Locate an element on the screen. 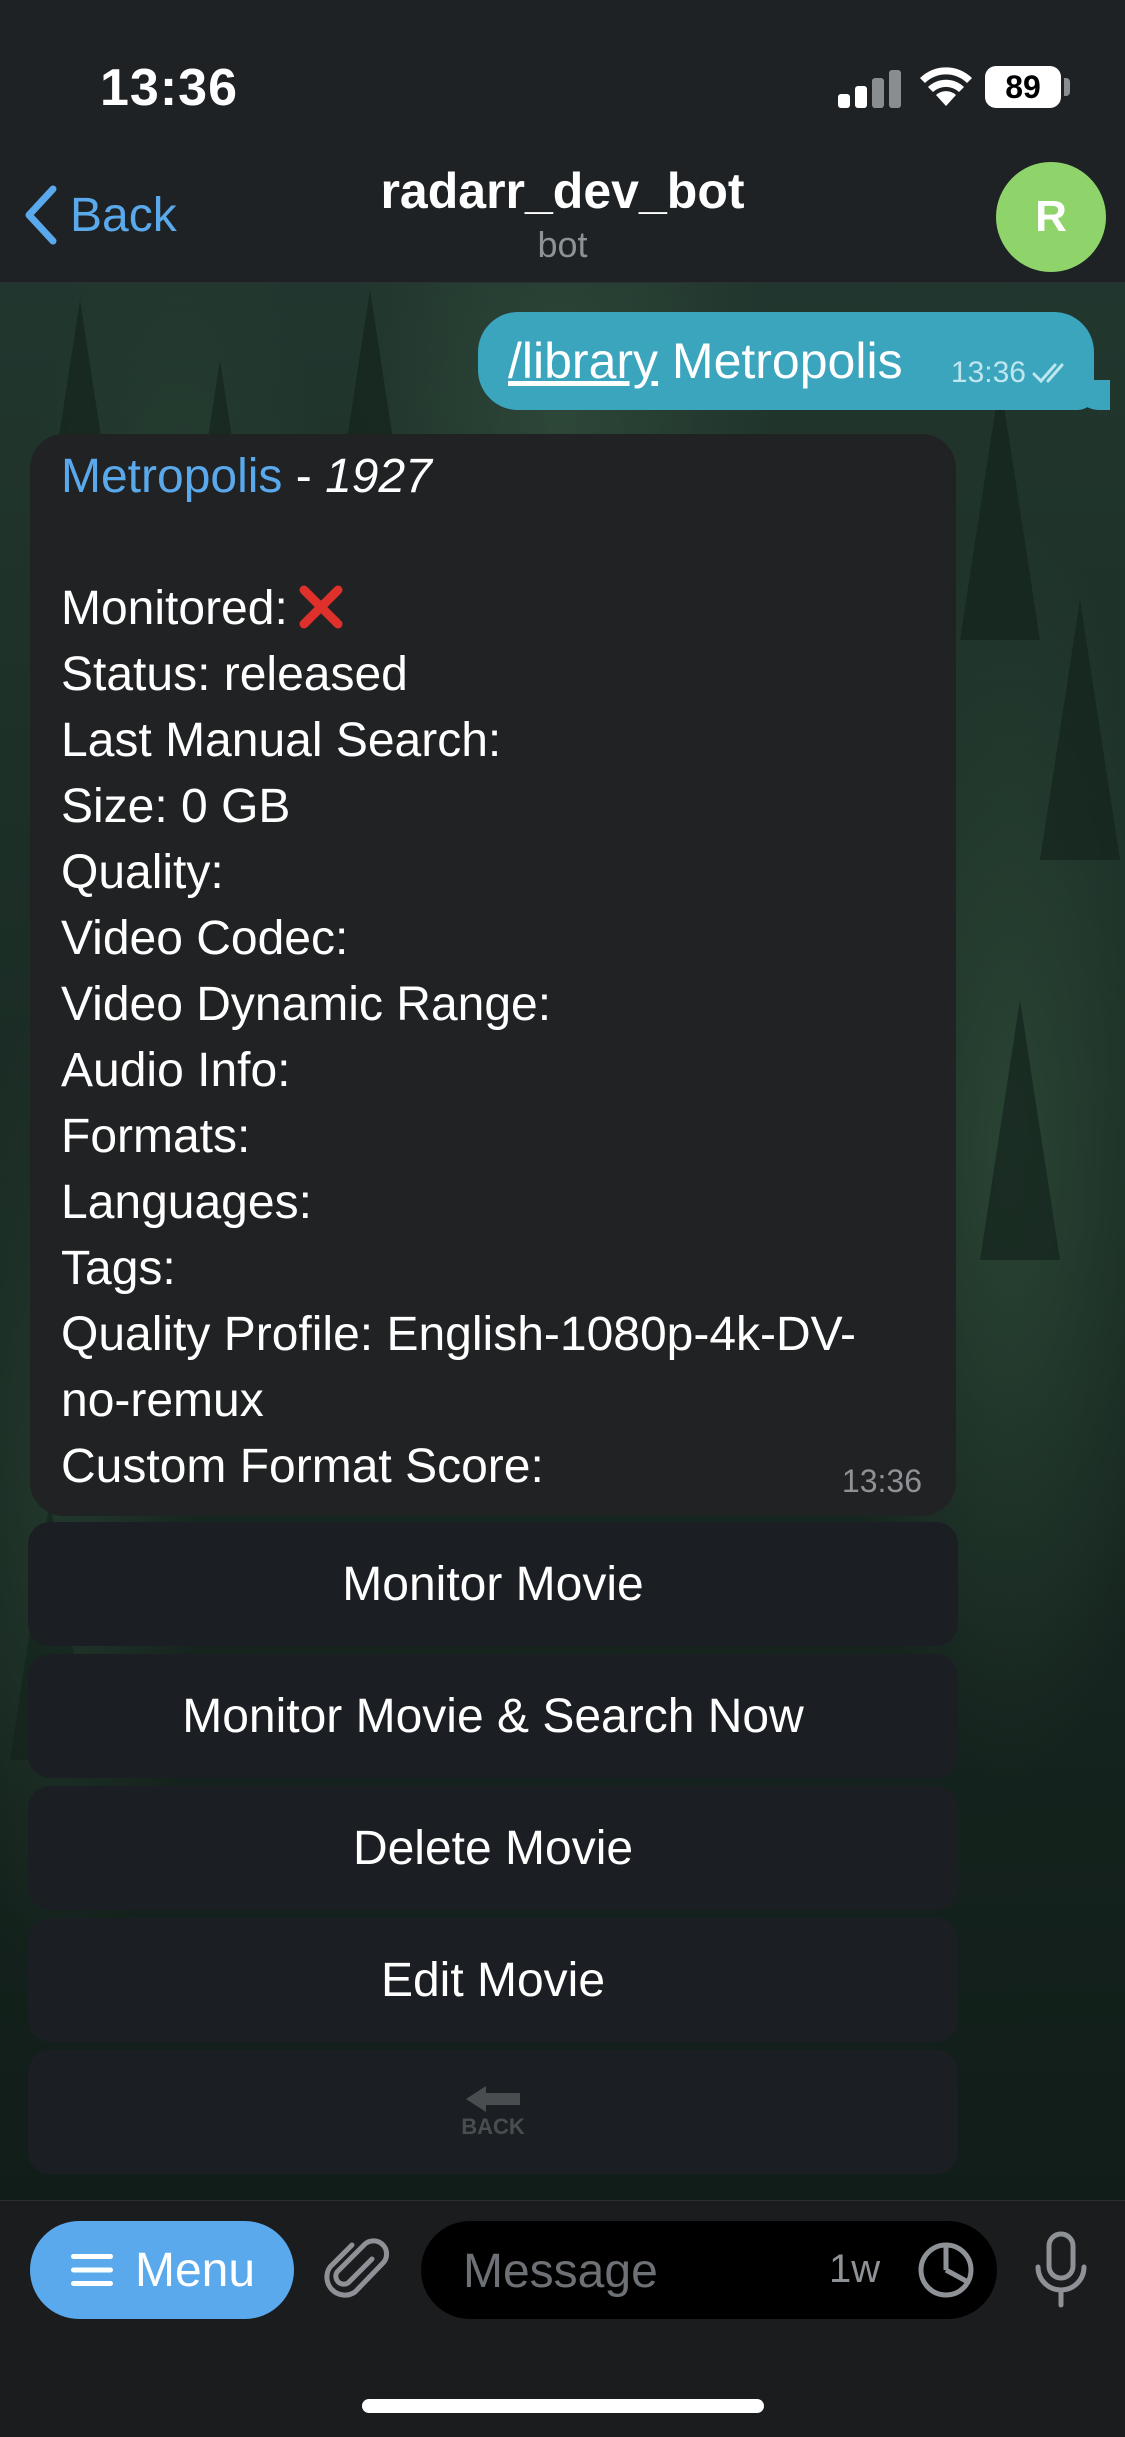 This screenshot has width=1125, height=2437. keyboard-back-label: BACK is located at coordinates (493, 2126).